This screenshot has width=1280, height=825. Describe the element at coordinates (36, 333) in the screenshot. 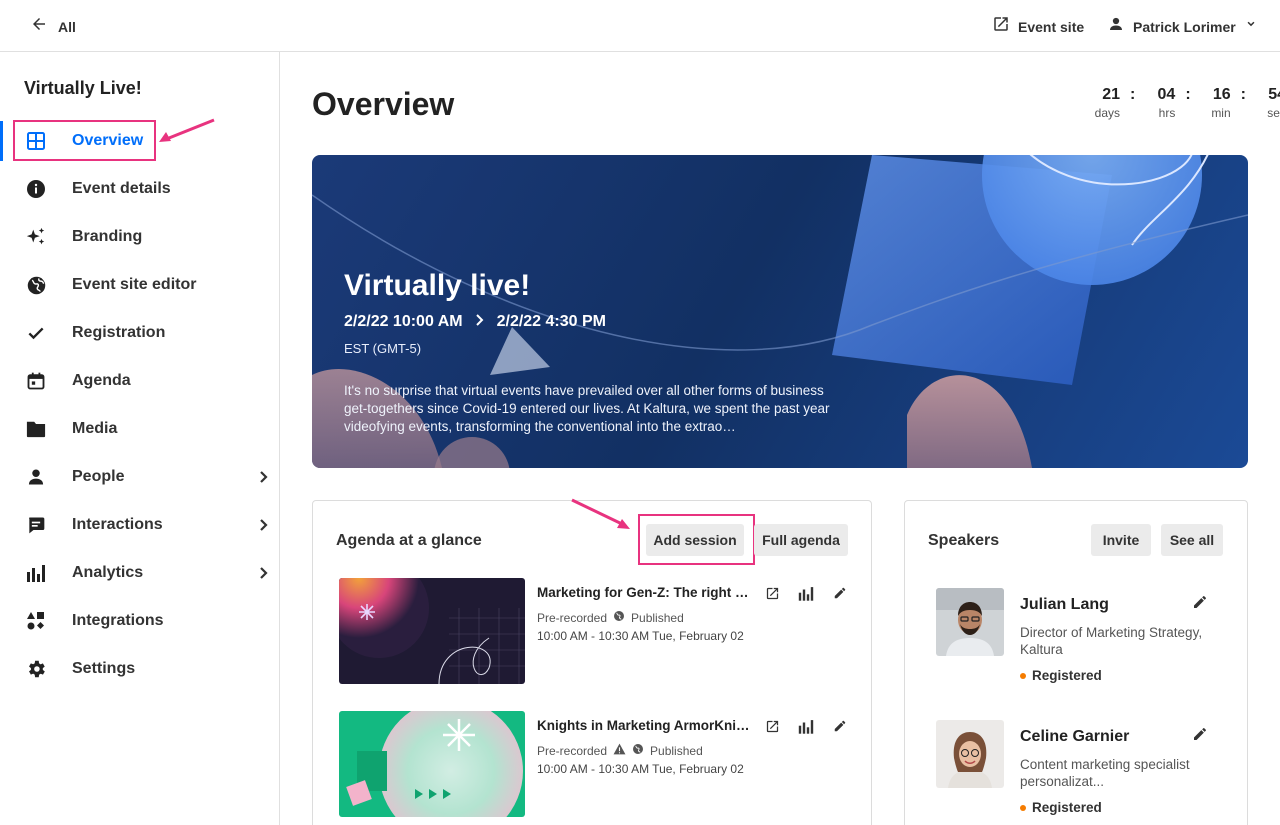

I see `check-icon` at that location.